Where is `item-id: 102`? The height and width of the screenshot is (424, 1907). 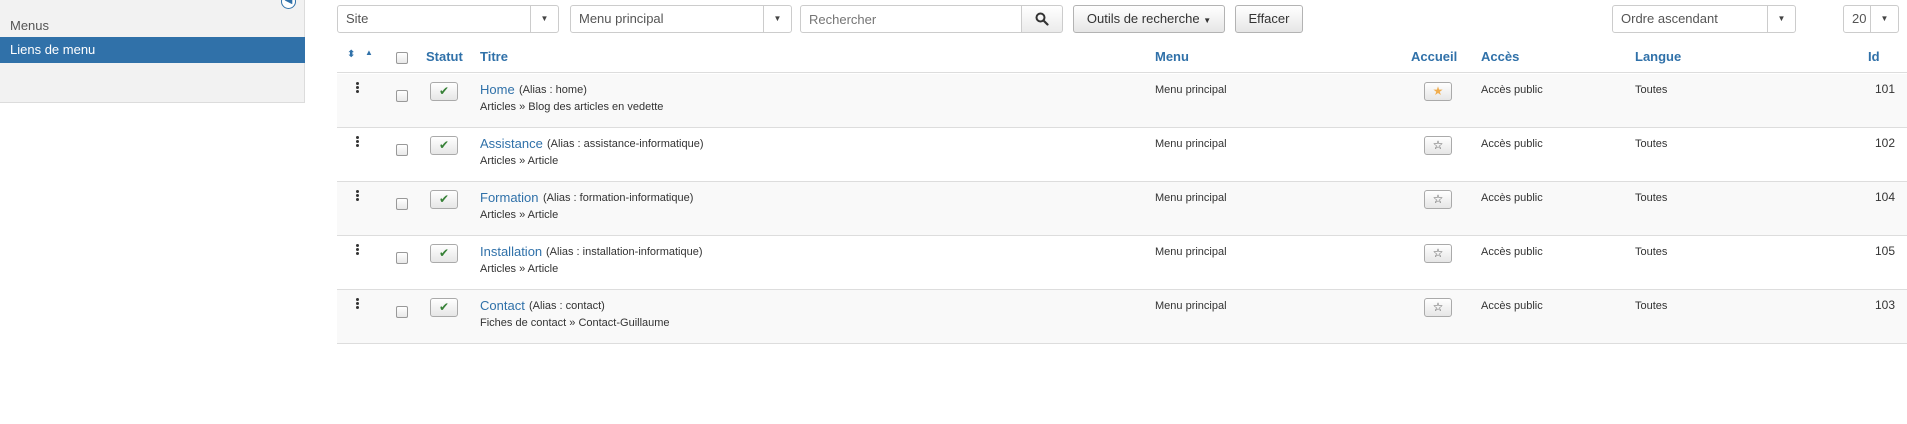 item-id: 102 is located at coordinates (1884, 143).